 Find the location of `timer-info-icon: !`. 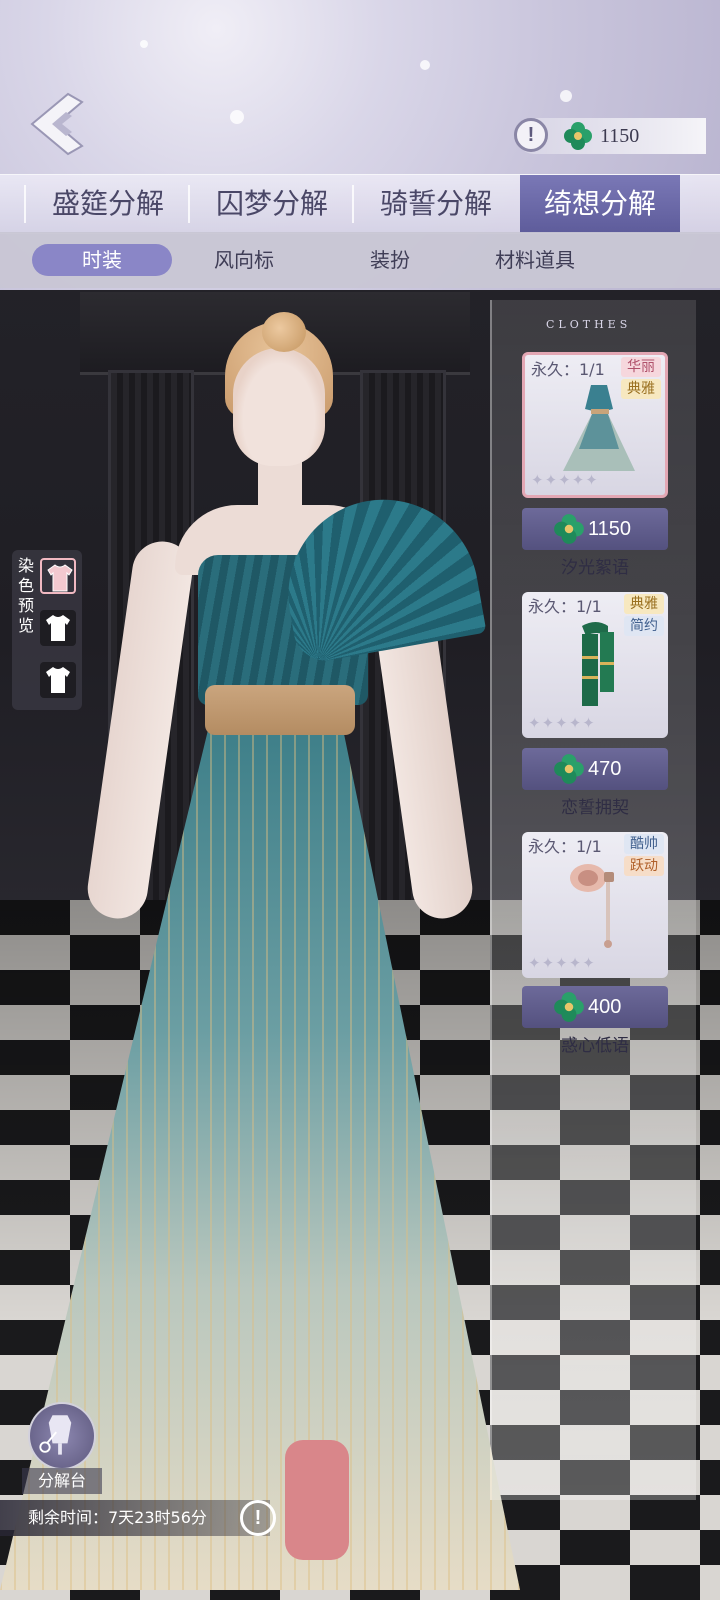

timer-info-icon: ! is located at coordinates (258, 1518).